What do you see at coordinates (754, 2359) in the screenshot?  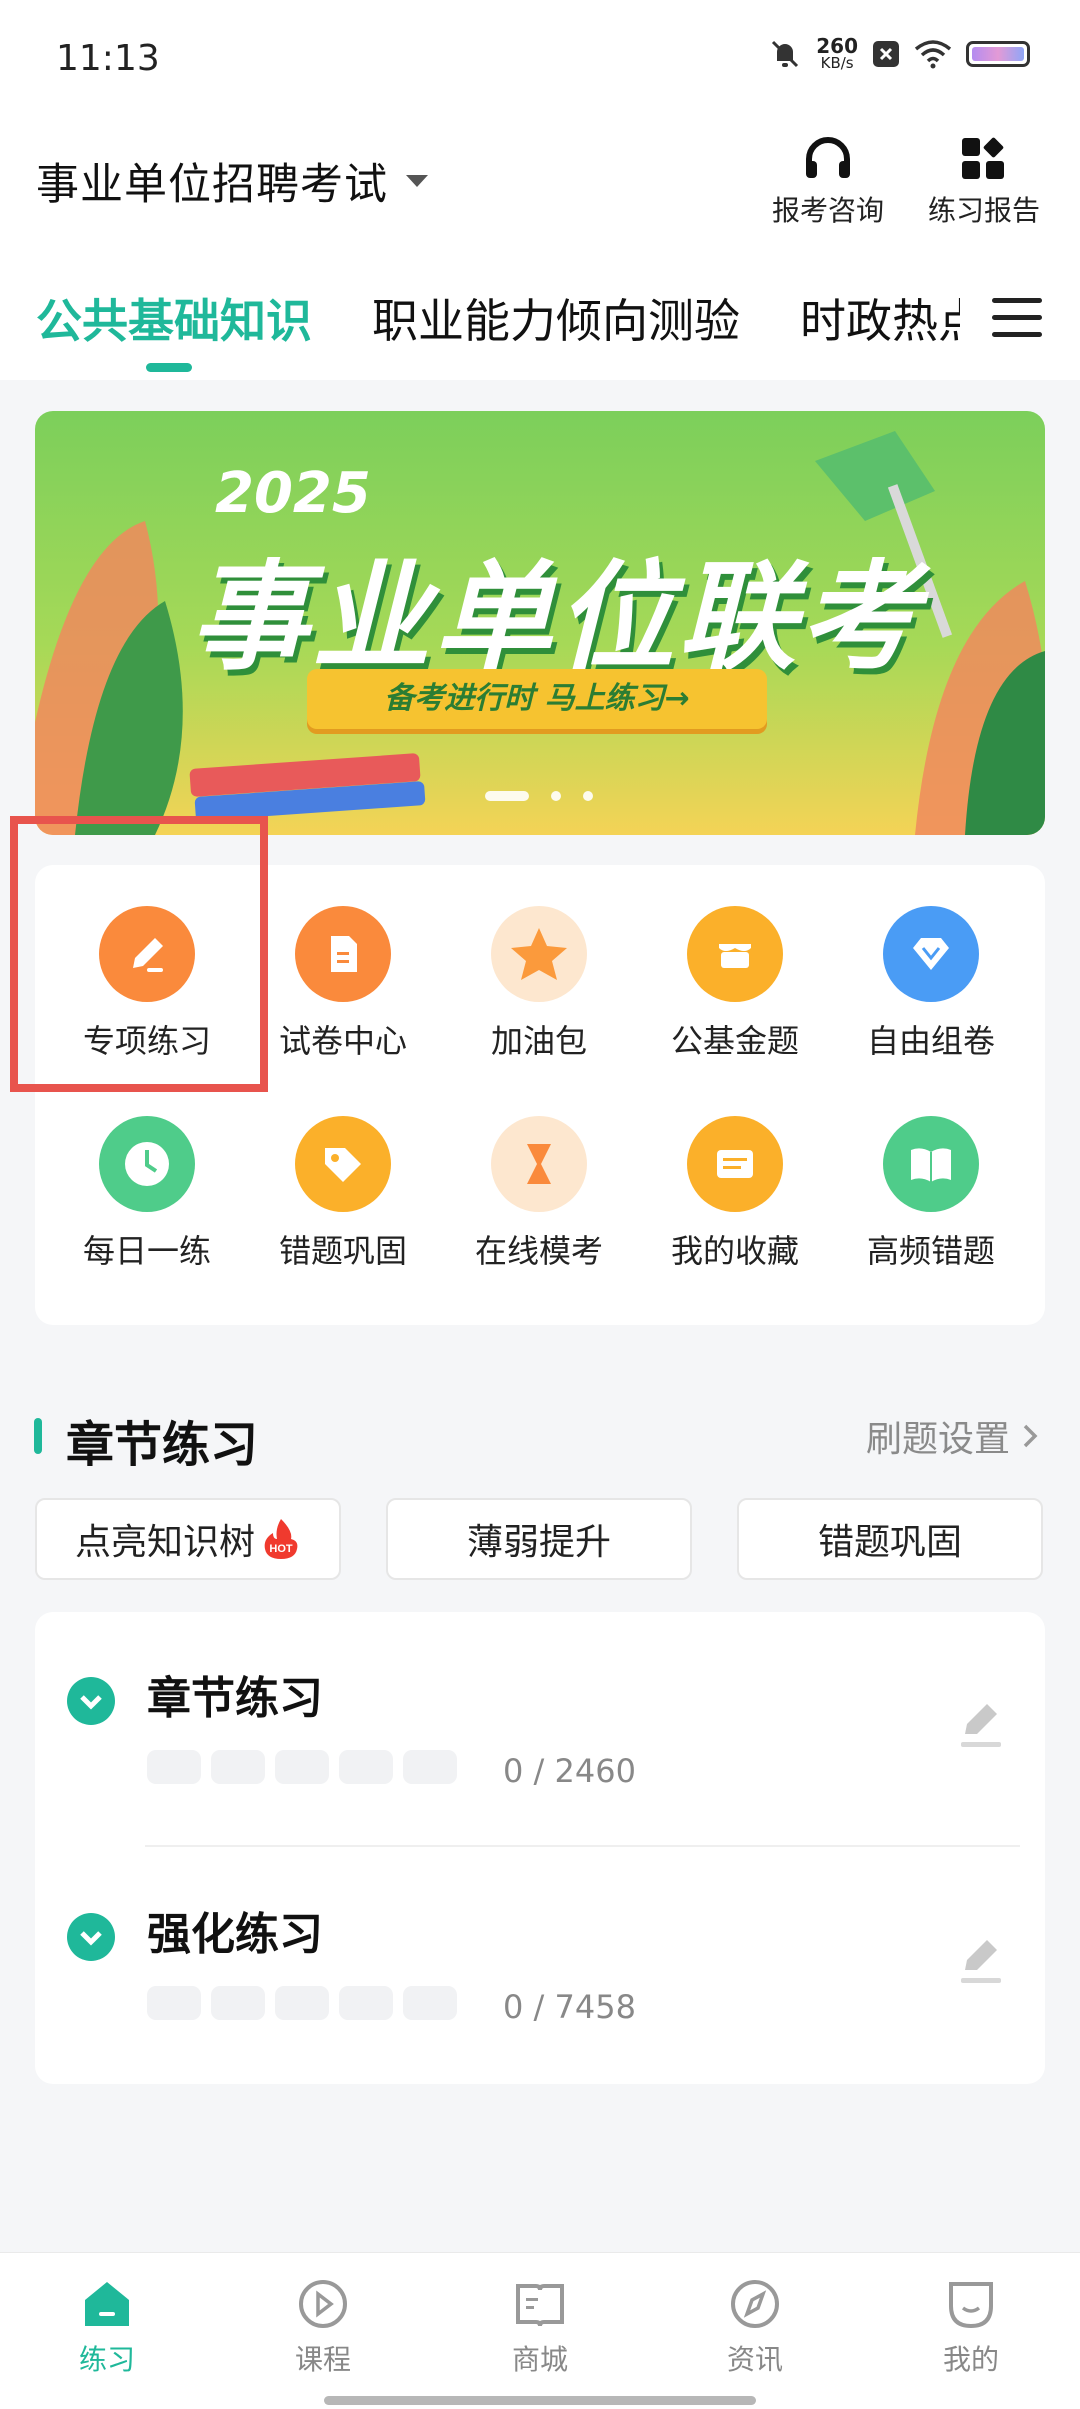 I see `nav-label: 资讯` at bounding box center [754, 2359].